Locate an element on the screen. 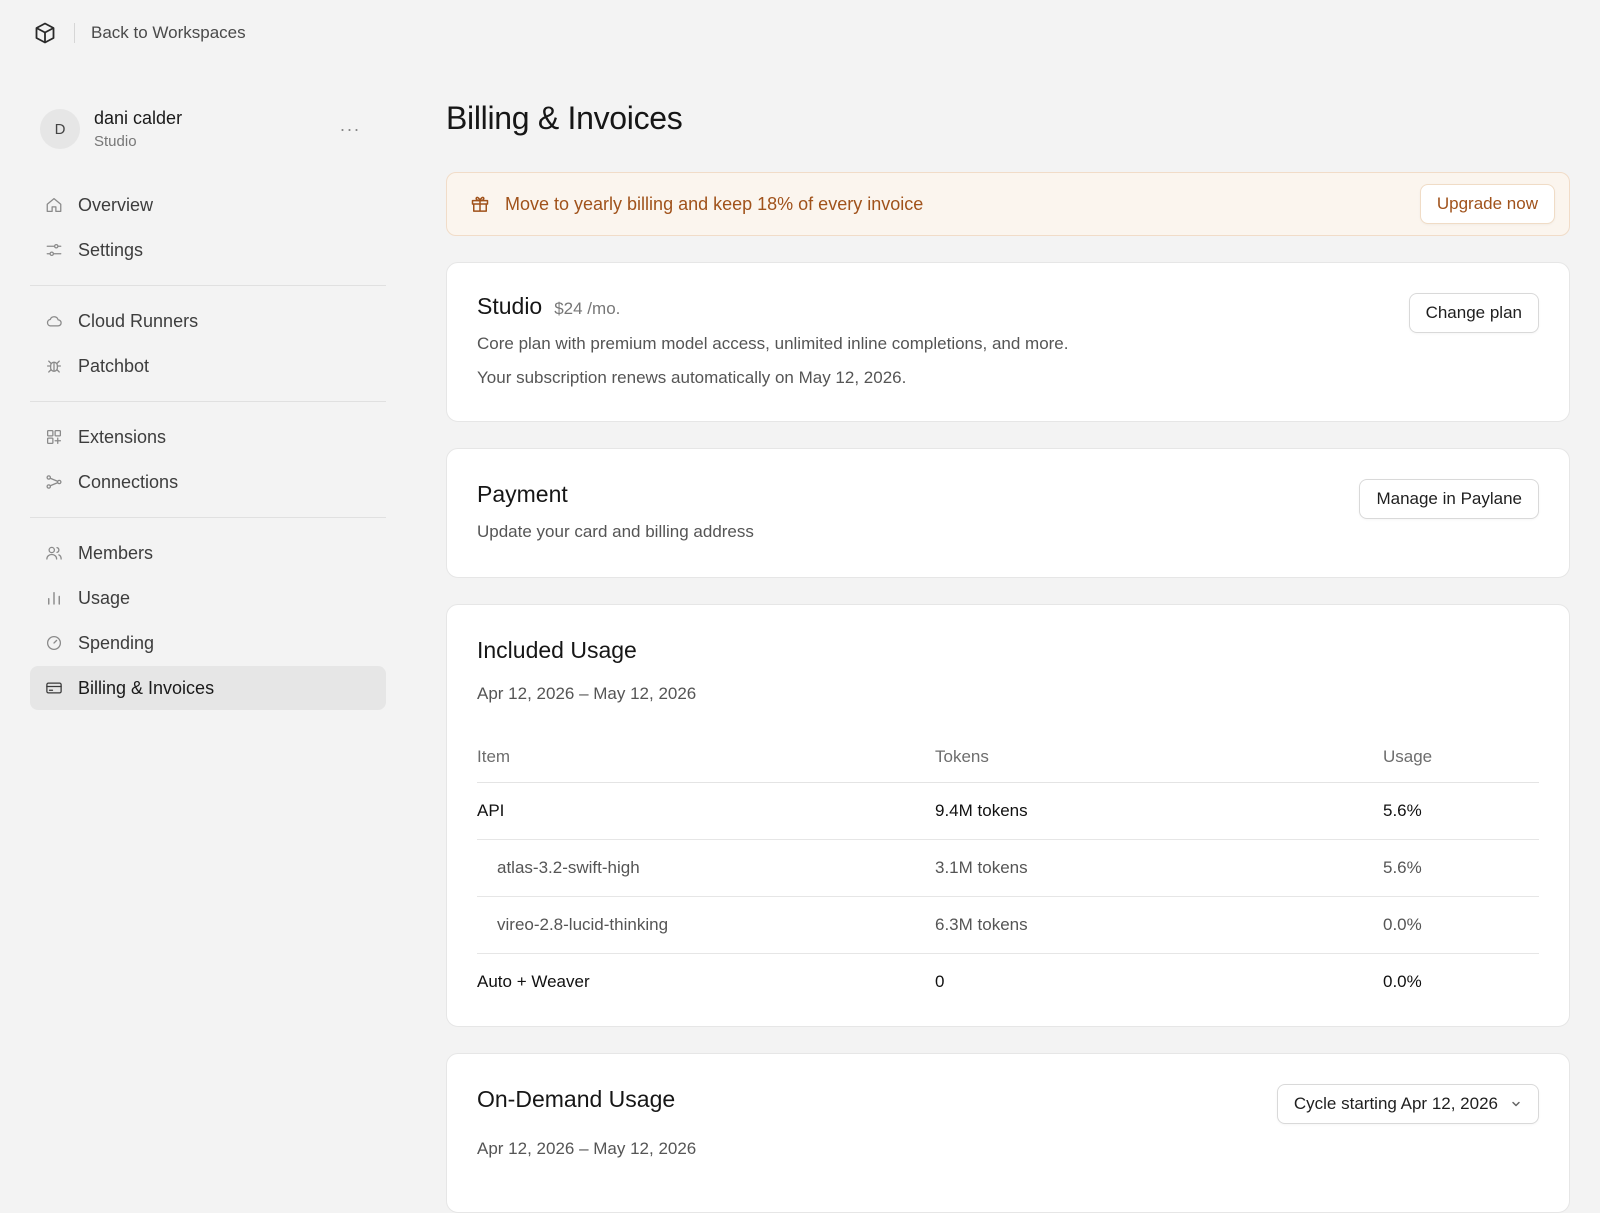  usage-item: vireo-2.8-lucid-thinking is located at coordinates (706, 925).